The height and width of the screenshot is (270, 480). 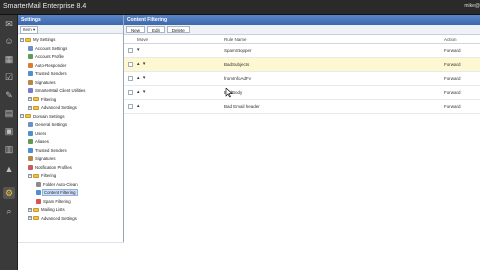 What do you see at coordinates (51, 150) in the screenshot?
I see `tree-item-label: Trusted Senders` at bounding box center [51, 150].